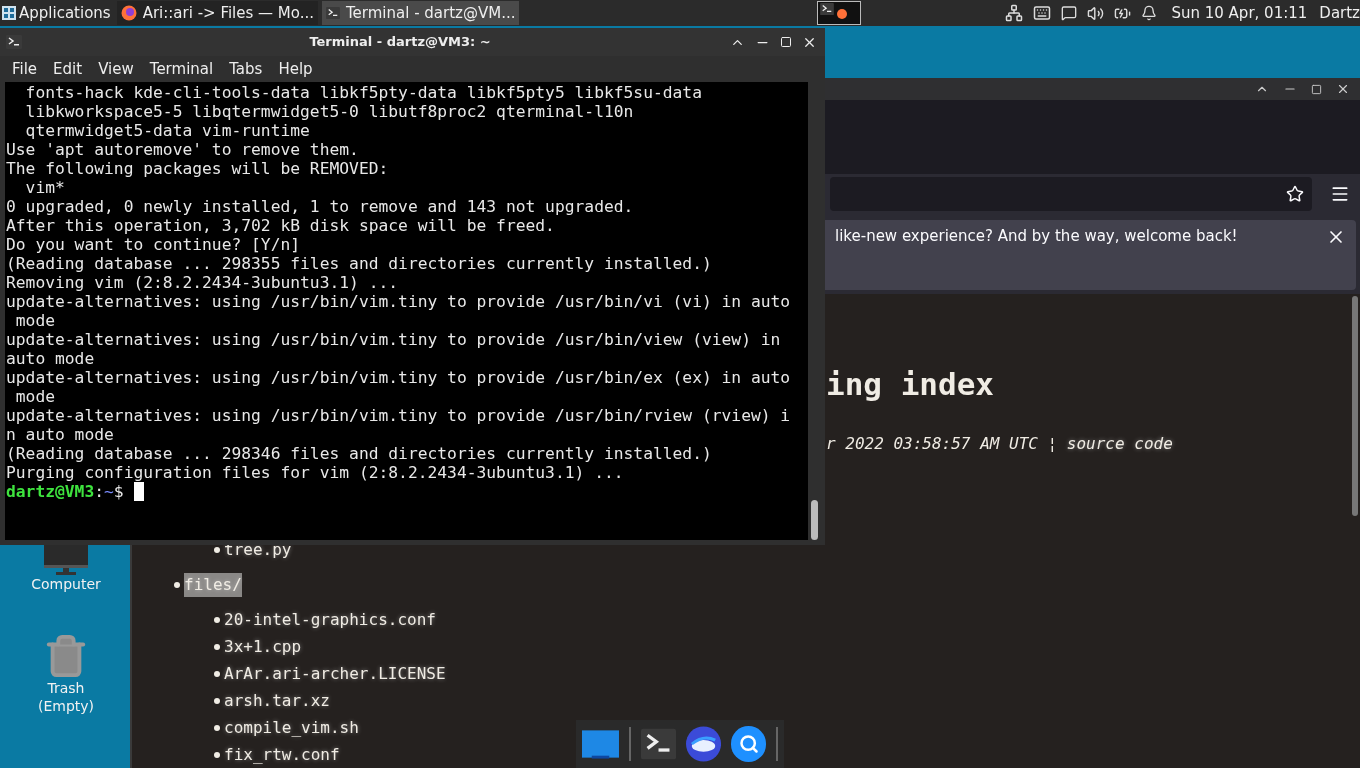 The image size is (1360, 768). Describe the element at coordinates (277, 700) in the screenshot. I see `file-list-item: arsh.tar.xz` at that location.